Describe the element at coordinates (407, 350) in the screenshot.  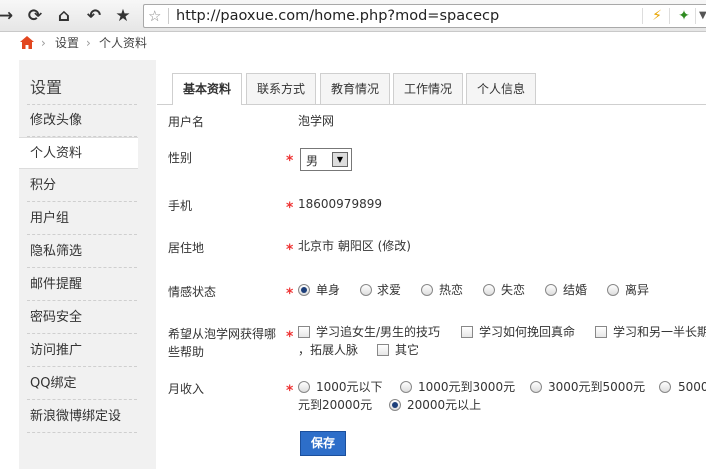
I see `checkbox-other-label: 其它` at that location.